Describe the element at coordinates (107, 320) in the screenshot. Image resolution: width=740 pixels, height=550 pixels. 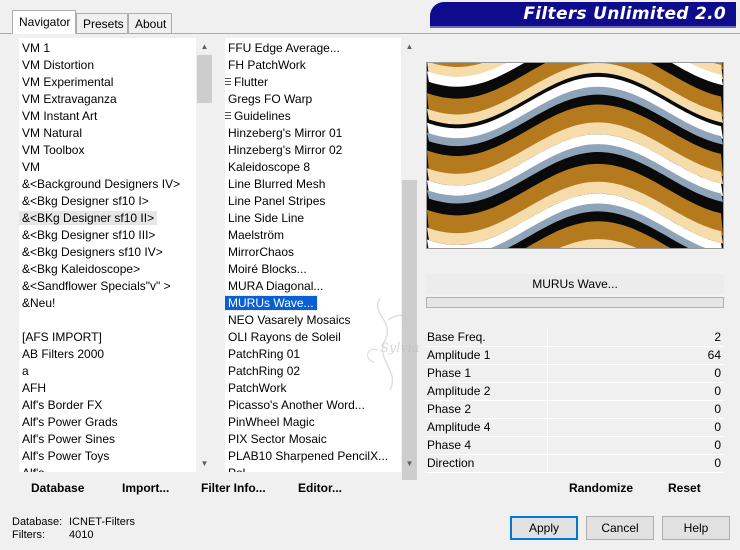
I see `category-item` at that location.